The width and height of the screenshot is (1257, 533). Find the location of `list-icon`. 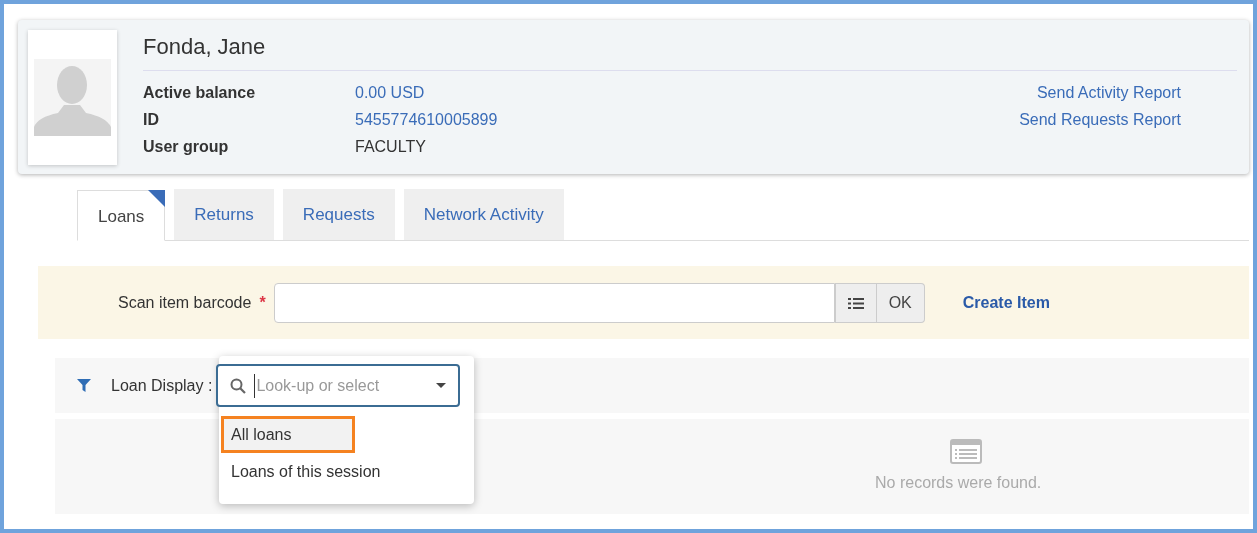

list-icon is located at coordinates (855, 303).